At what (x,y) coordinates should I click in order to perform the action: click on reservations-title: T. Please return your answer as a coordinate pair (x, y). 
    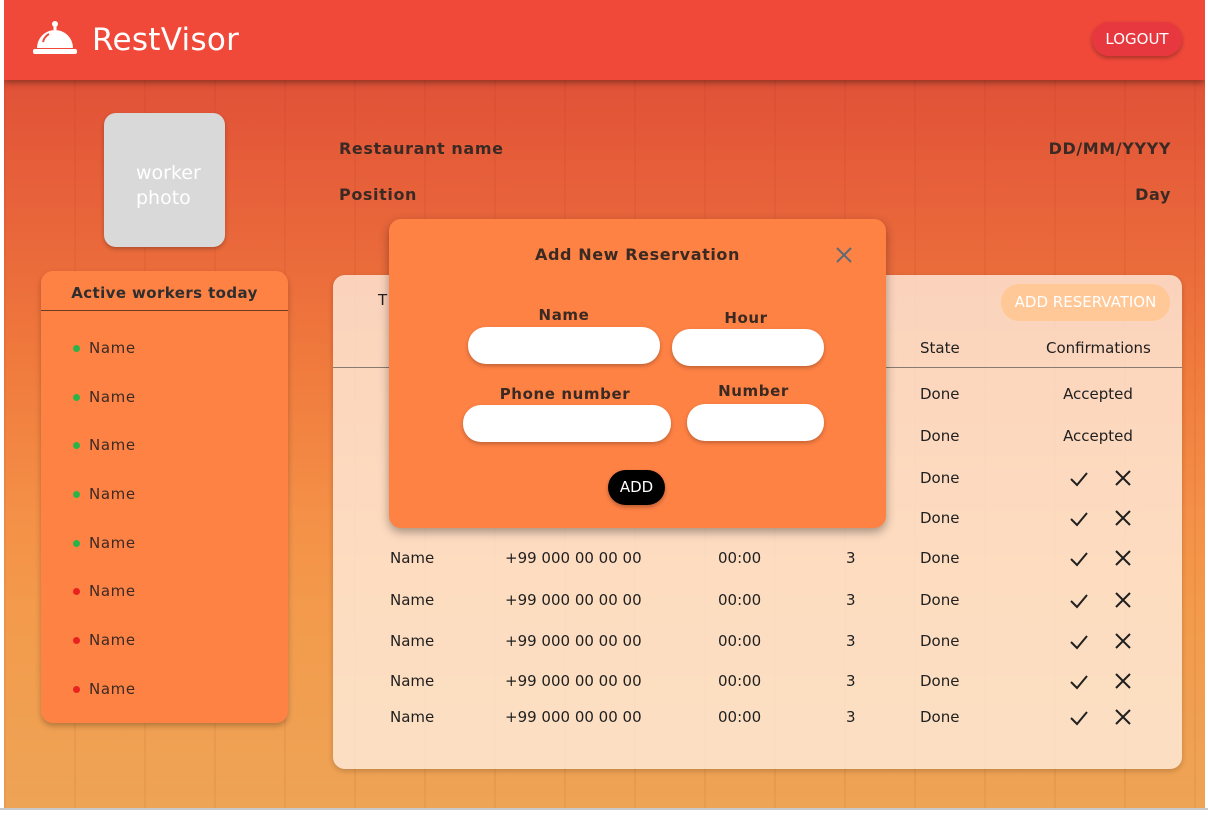
    Looking at the image, I should click on (383, 300).